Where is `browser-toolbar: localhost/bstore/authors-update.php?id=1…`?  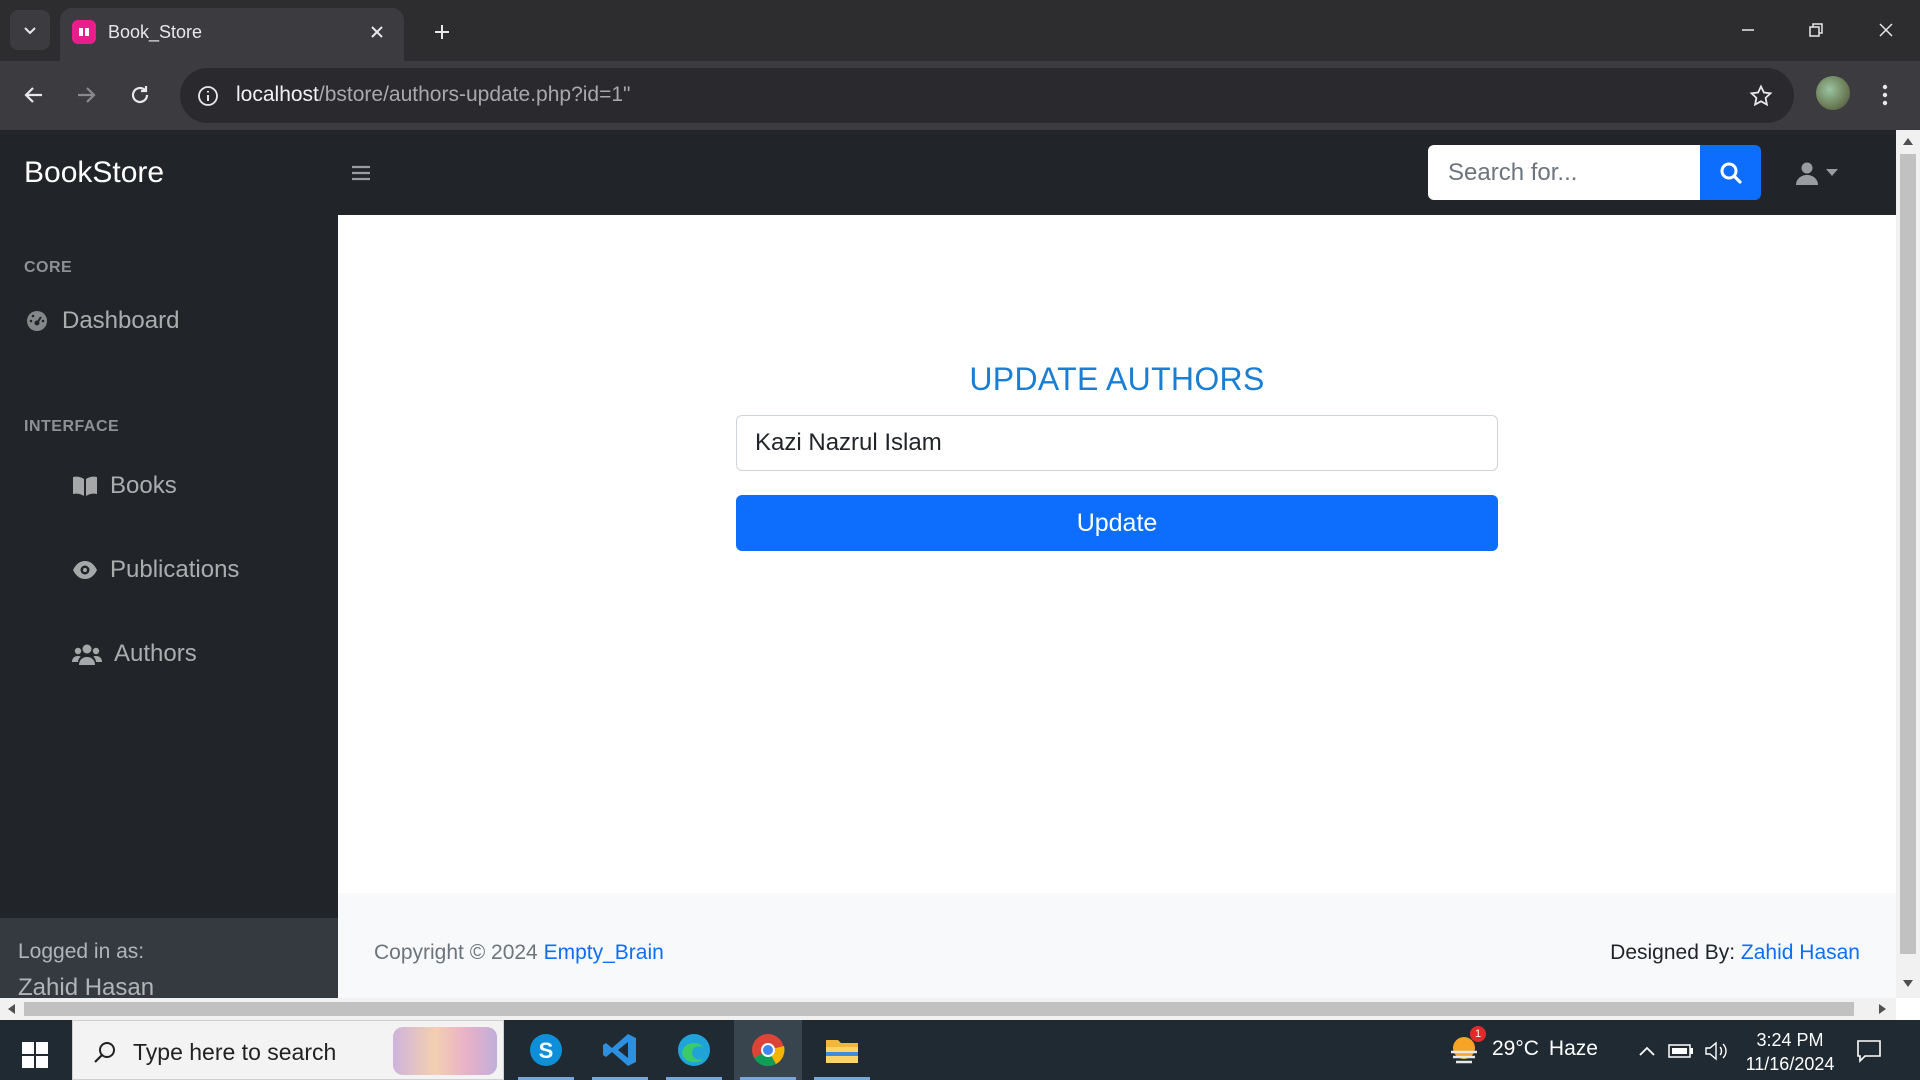
browser-toolbar: localhost/bstore/authors-update.php?id=1… is located at coordinates (960, 95).